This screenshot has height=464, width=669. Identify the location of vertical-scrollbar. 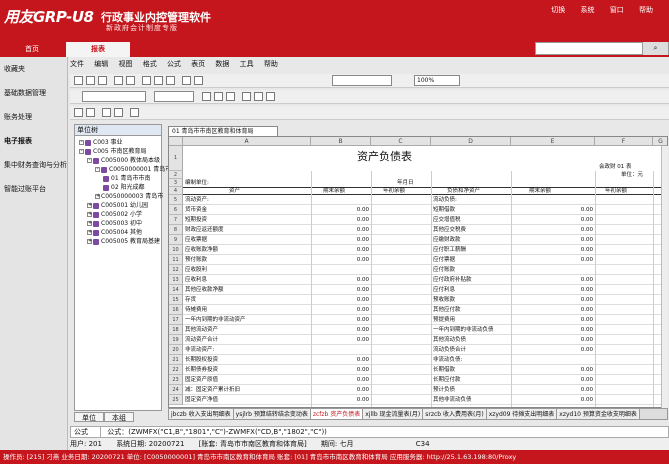
(664, 277).